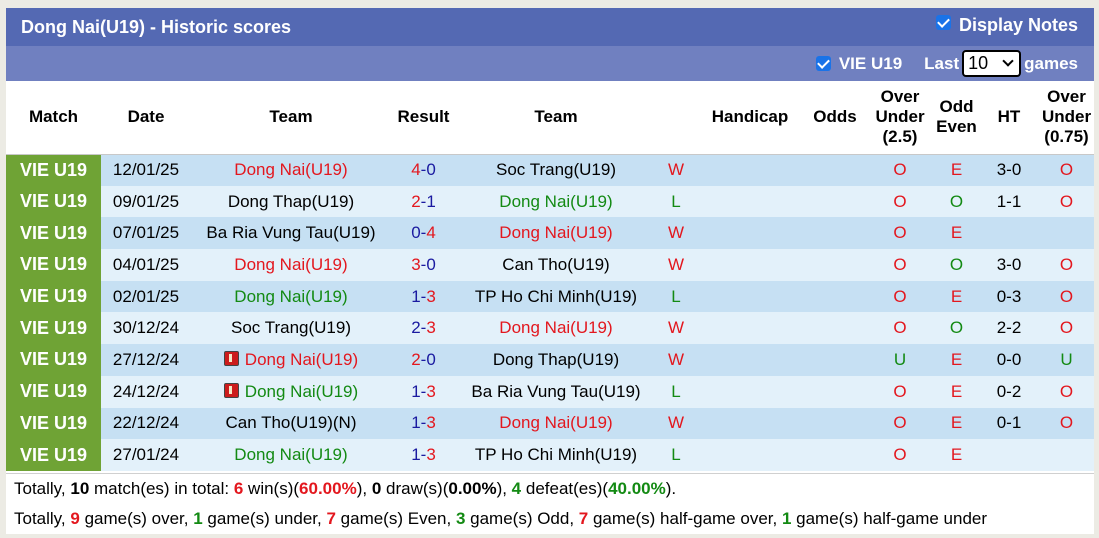 This screenshot has width=1099, height=538. Describe the element at coordinates (900, 170) in the screenshot. I see `over-under-2-5-cell: O` at that location.